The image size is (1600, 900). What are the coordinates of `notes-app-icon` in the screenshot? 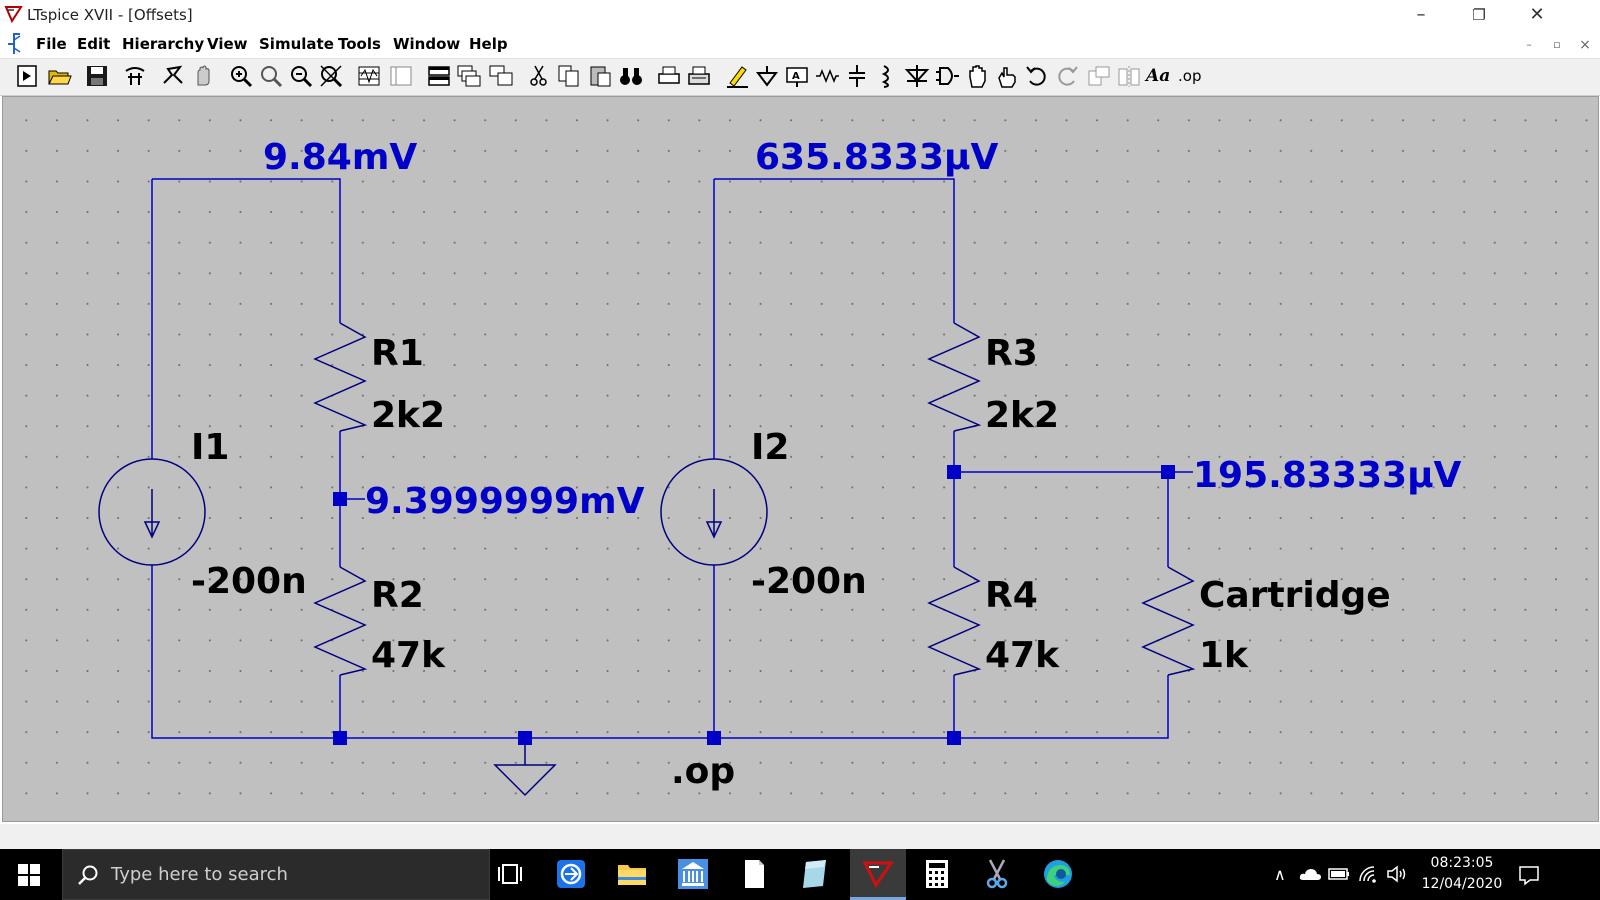 It's located at (815, 874).